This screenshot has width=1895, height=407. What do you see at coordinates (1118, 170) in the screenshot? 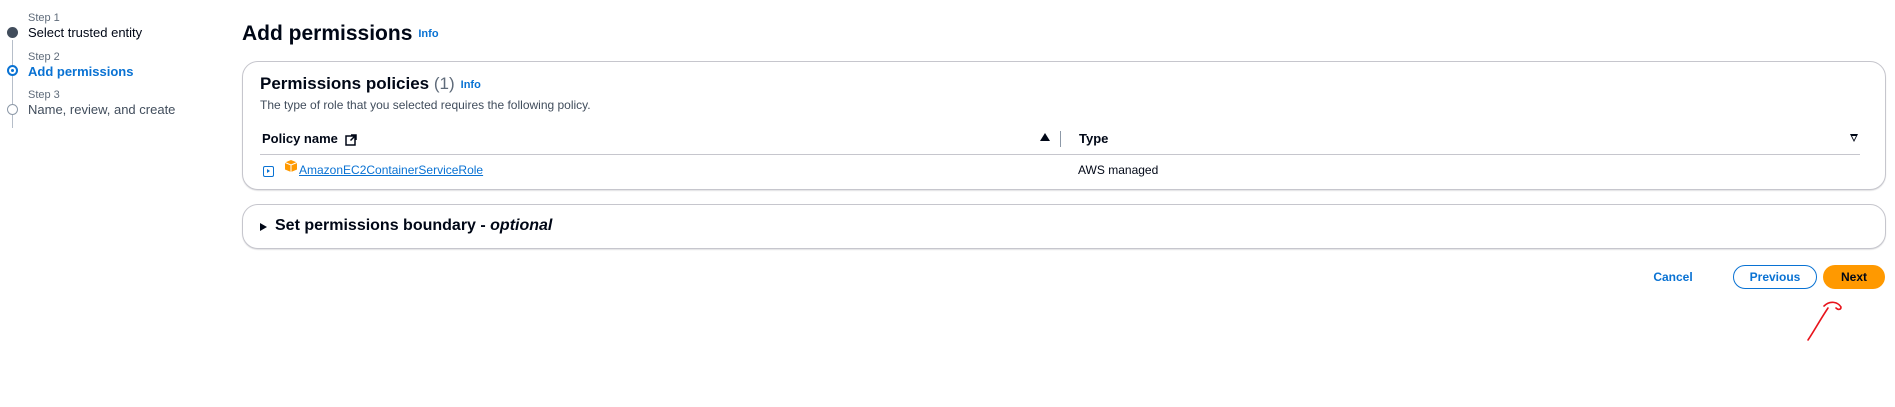
I see `policy-type: AWS managed` at bounding box center [1118, 170].